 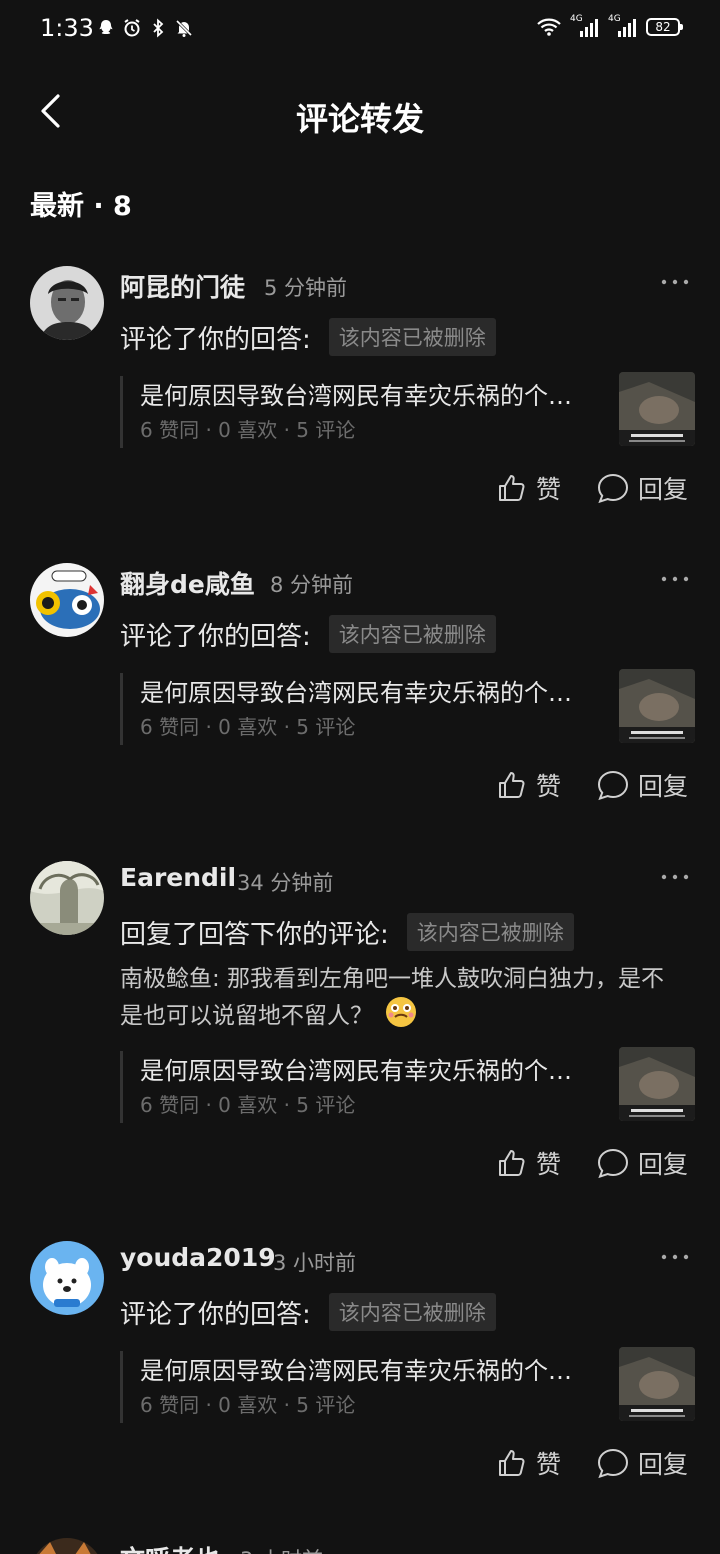 I want to click on page-title: 评论转发, so click(x=359, y=119).